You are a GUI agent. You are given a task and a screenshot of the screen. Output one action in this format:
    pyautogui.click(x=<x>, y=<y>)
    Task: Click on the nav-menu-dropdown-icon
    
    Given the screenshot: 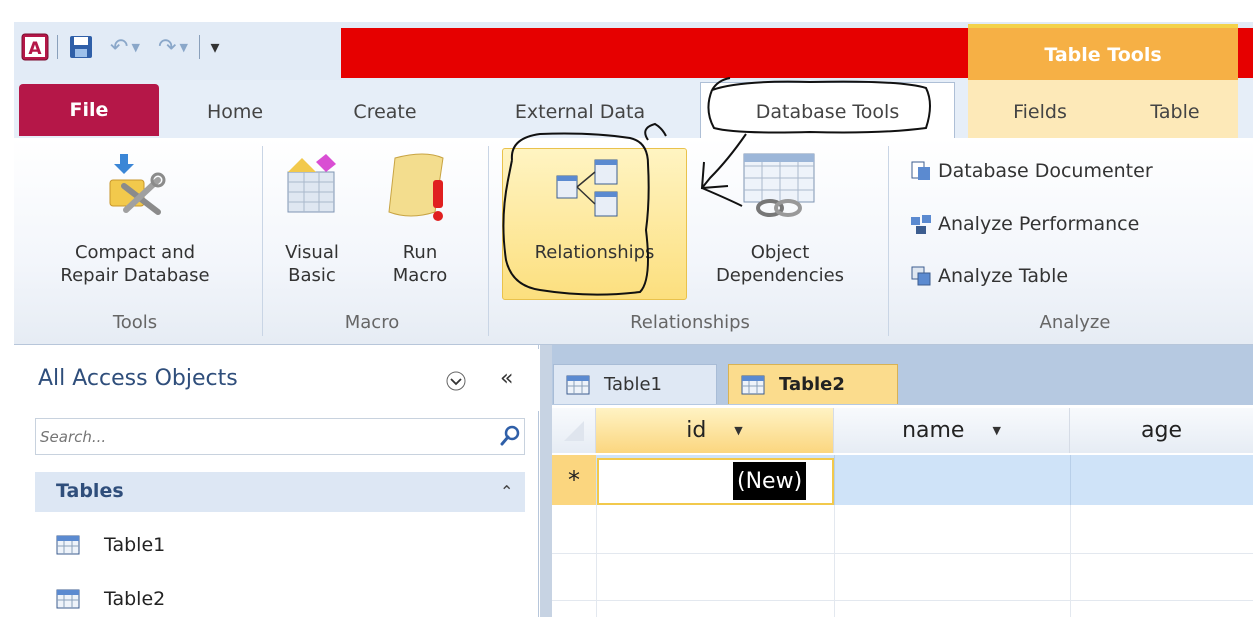 What is the action you would take?
    pyautogui.click(x=456, y=381)
    